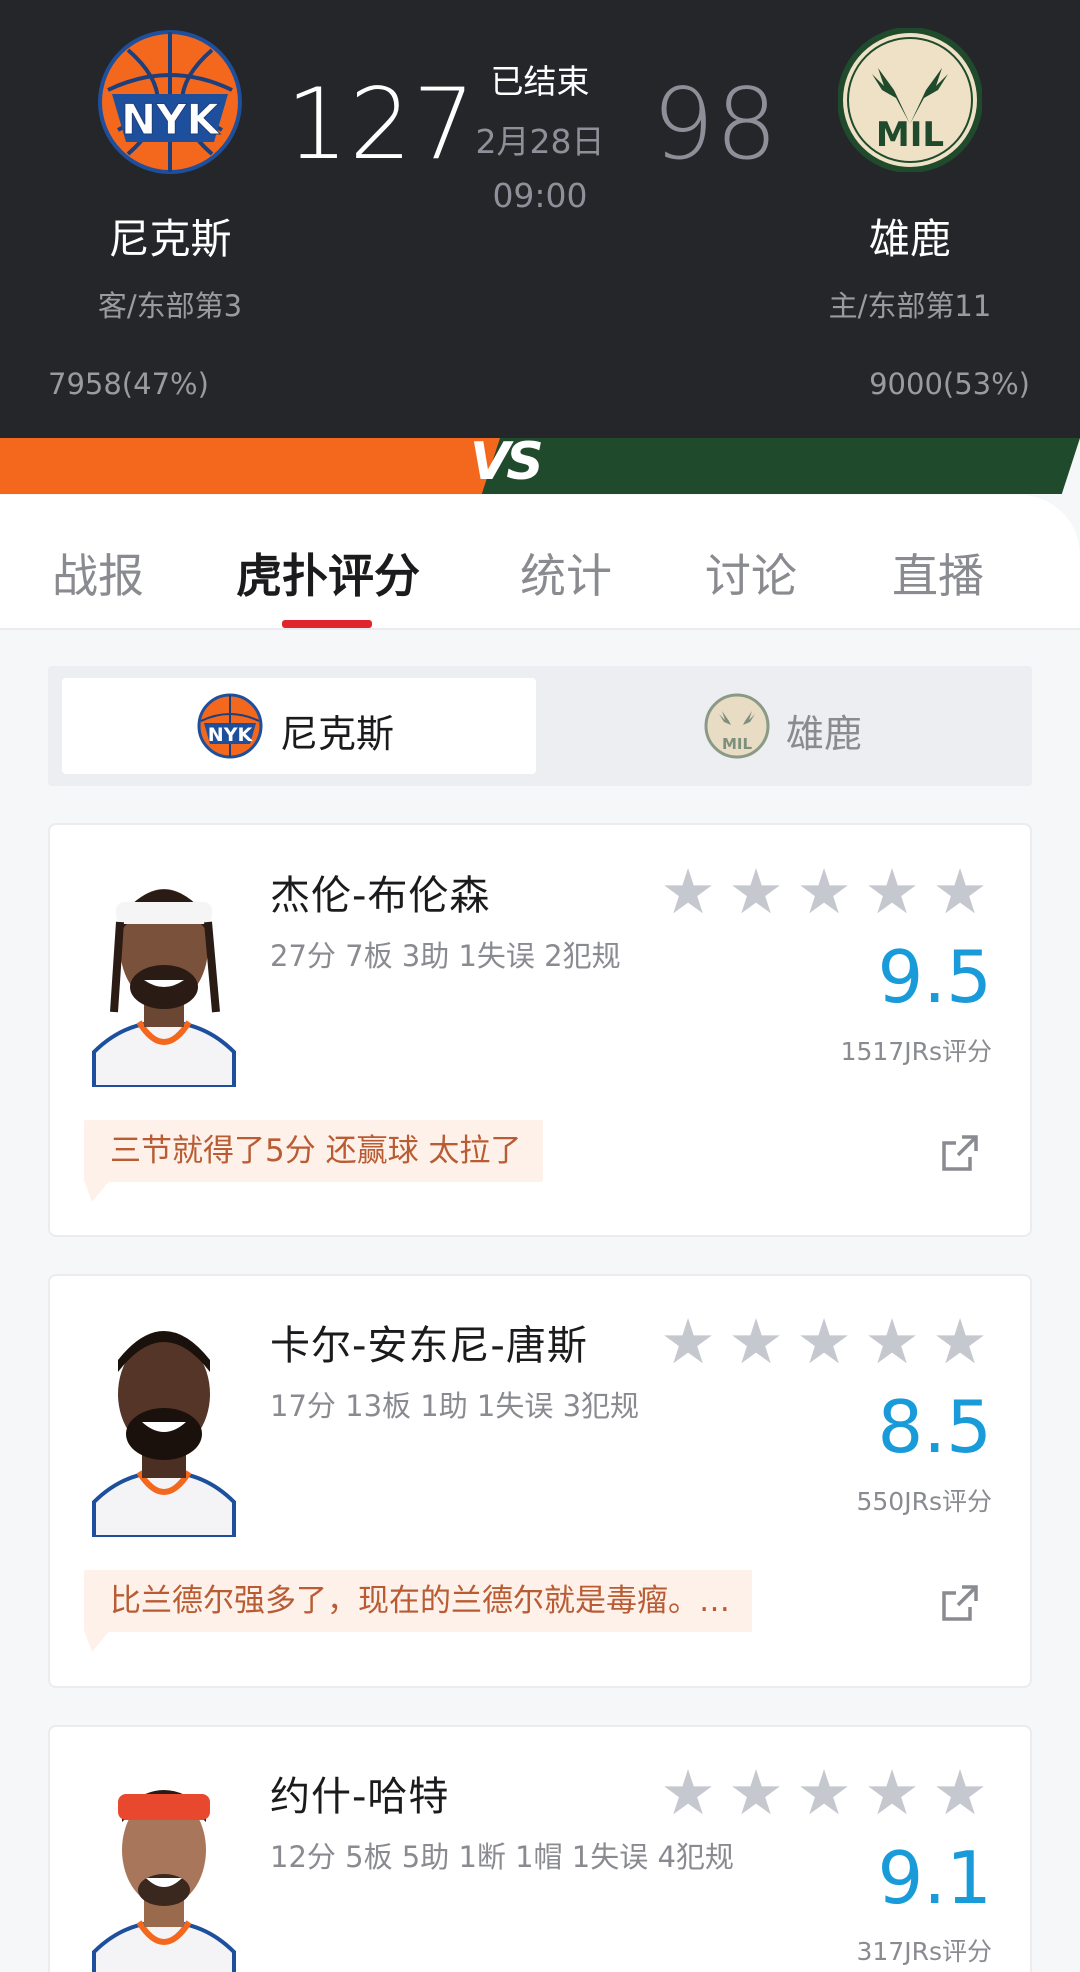 This screenshot has width=1080, height=1972. I want to click on away-team-name: 尼克斯, so click(170, 239).